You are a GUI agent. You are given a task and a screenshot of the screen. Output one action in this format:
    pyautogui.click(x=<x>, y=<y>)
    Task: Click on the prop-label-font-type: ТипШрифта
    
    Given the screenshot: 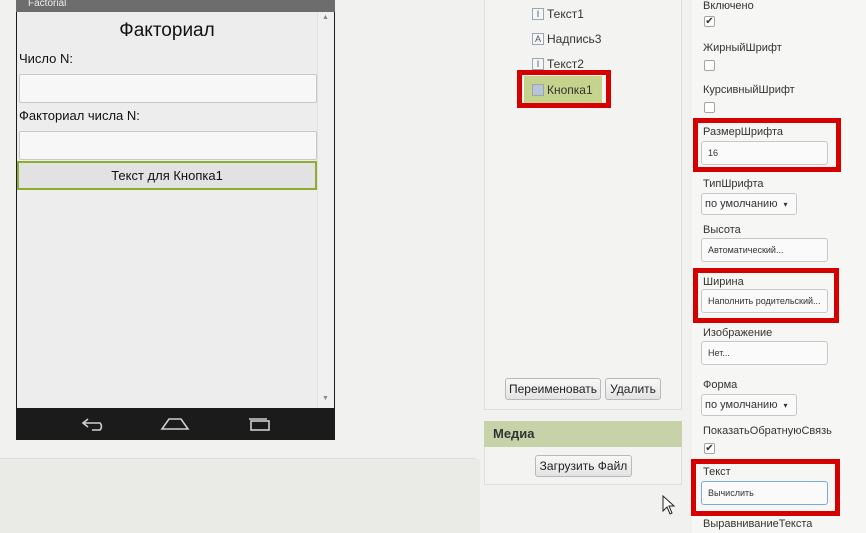 What is the action you would take?
    pyautogui.click(x=733, y=184)
    